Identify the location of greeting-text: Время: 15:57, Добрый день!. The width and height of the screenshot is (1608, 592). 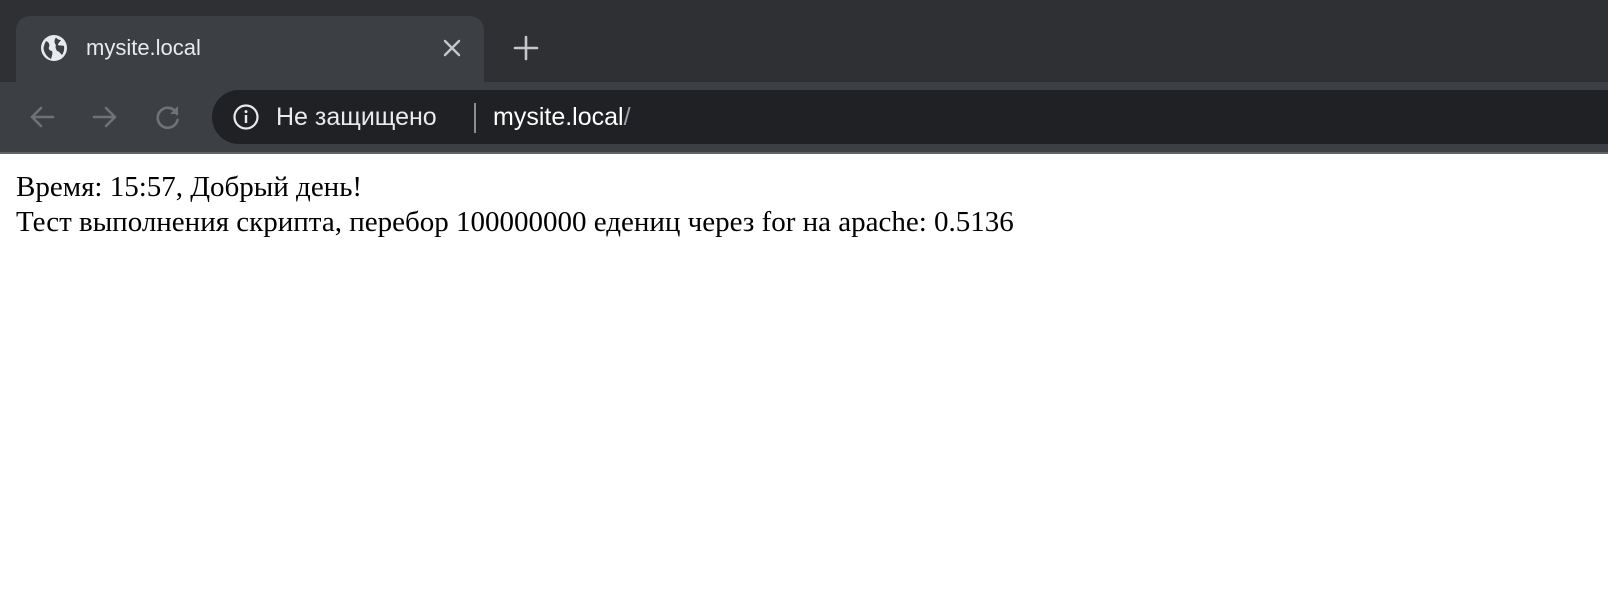
(189, 187).